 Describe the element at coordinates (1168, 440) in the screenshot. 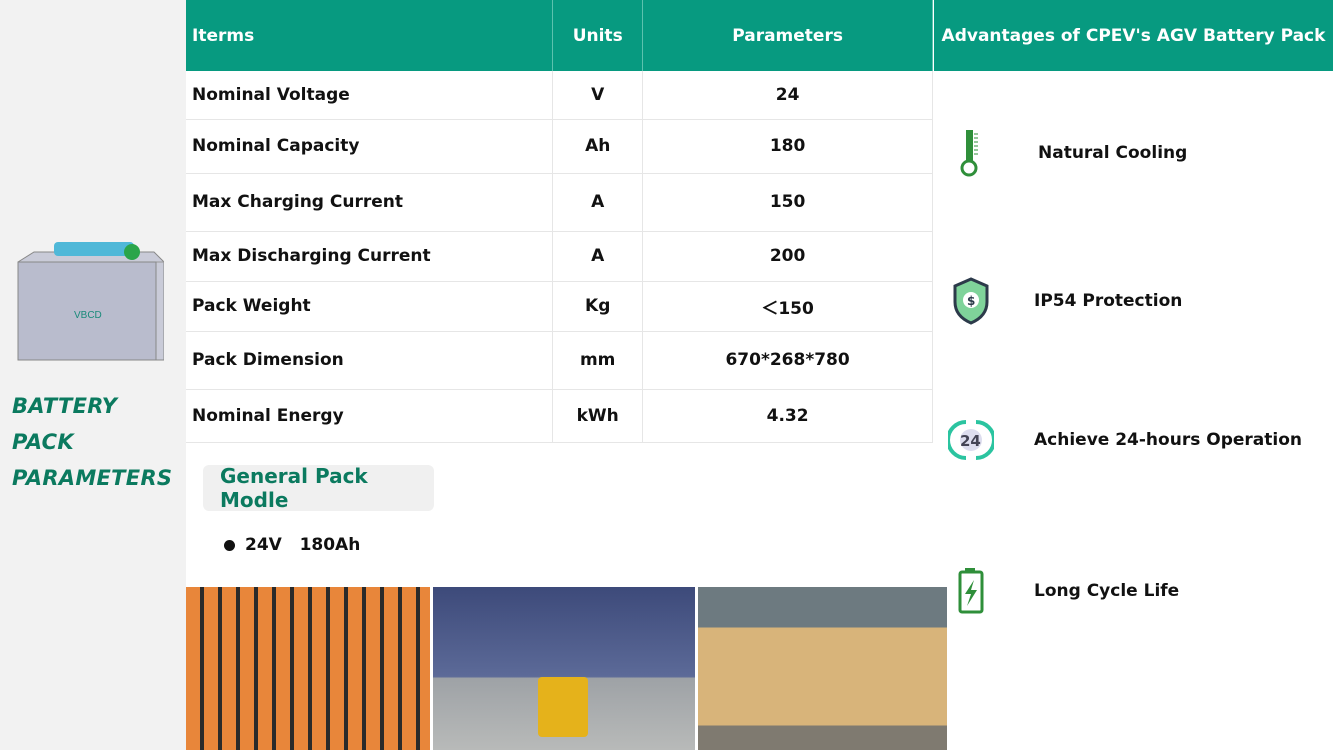

I see `advantage-label: Achieve 24-hours Operation` at that location.